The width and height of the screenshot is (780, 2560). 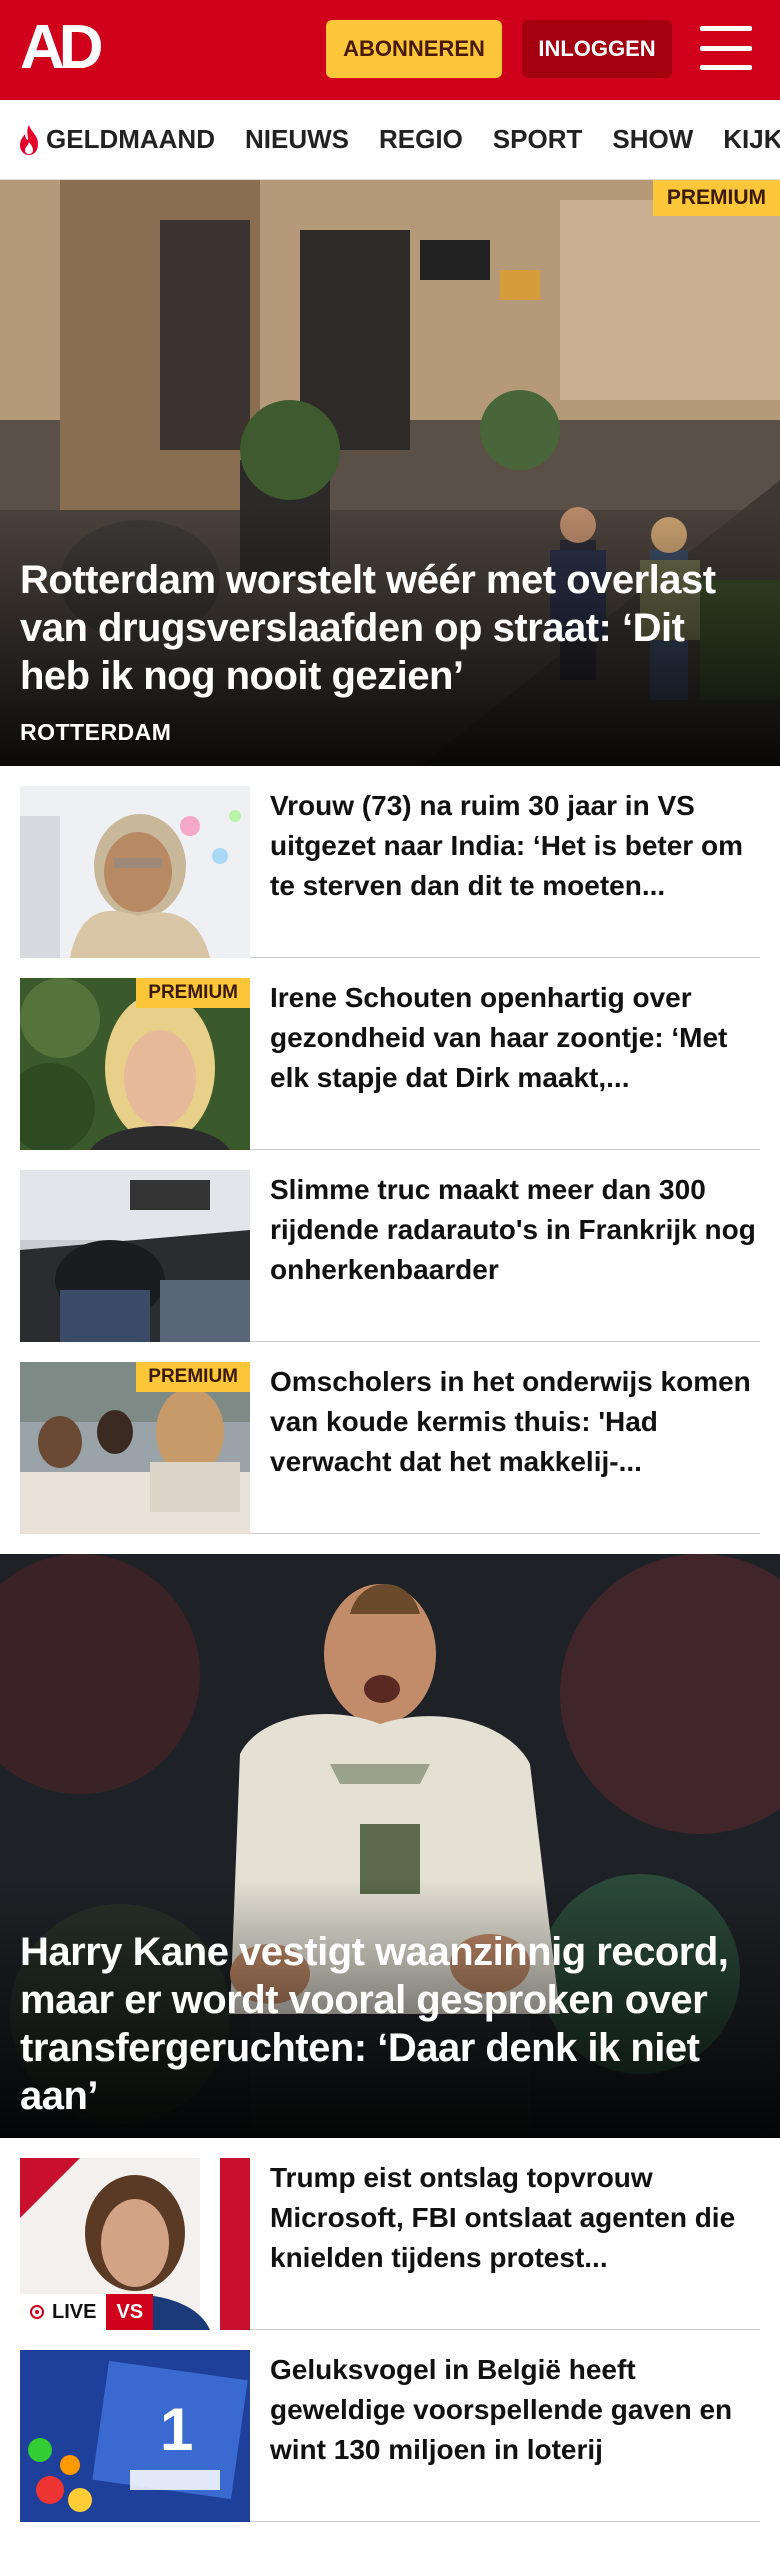 What do you see at coordinates (37, 2312) in the screenshot?
I see `live-dot-icon` at bounding box center [37, 2312].